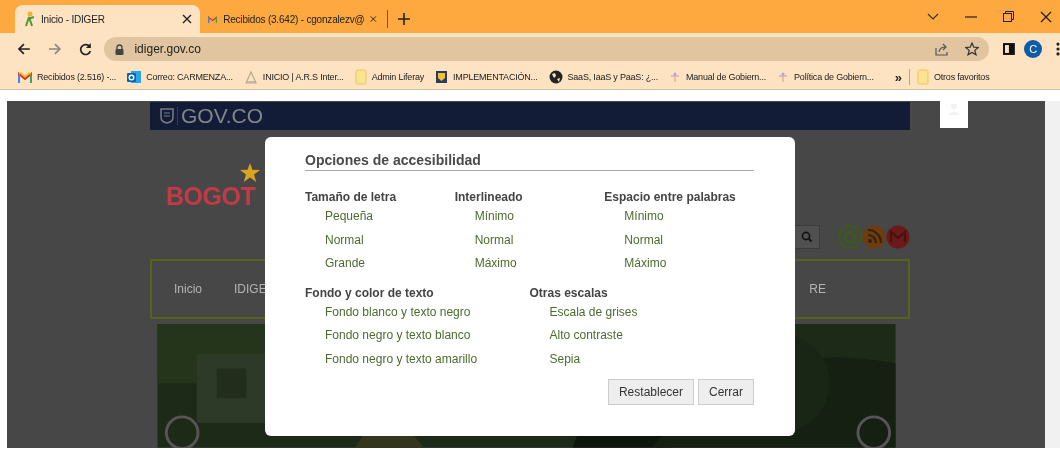  I want to click on option-link: Fondo blanco y texto negro, so click(417, 312).